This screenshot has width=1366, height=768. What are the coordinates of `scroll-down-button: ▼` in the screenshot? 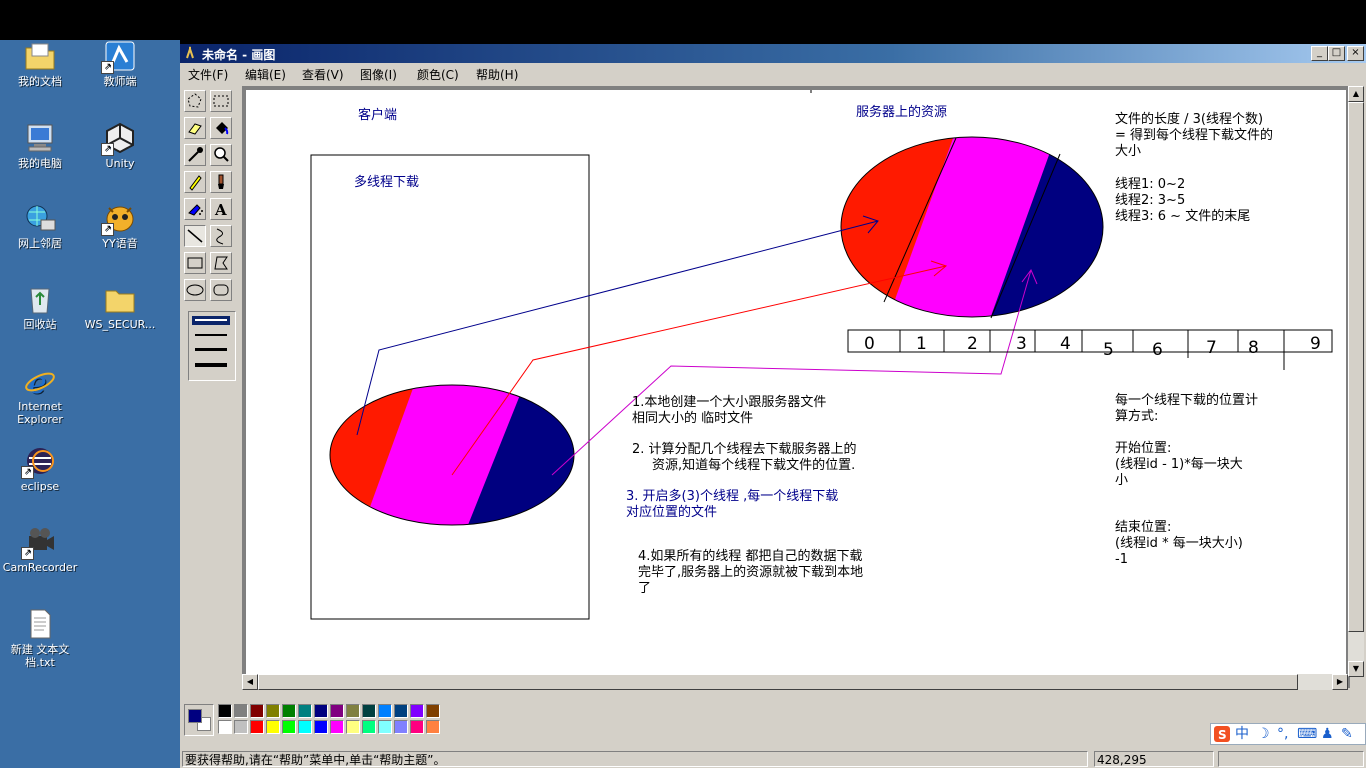 It's located at (1356, 669).